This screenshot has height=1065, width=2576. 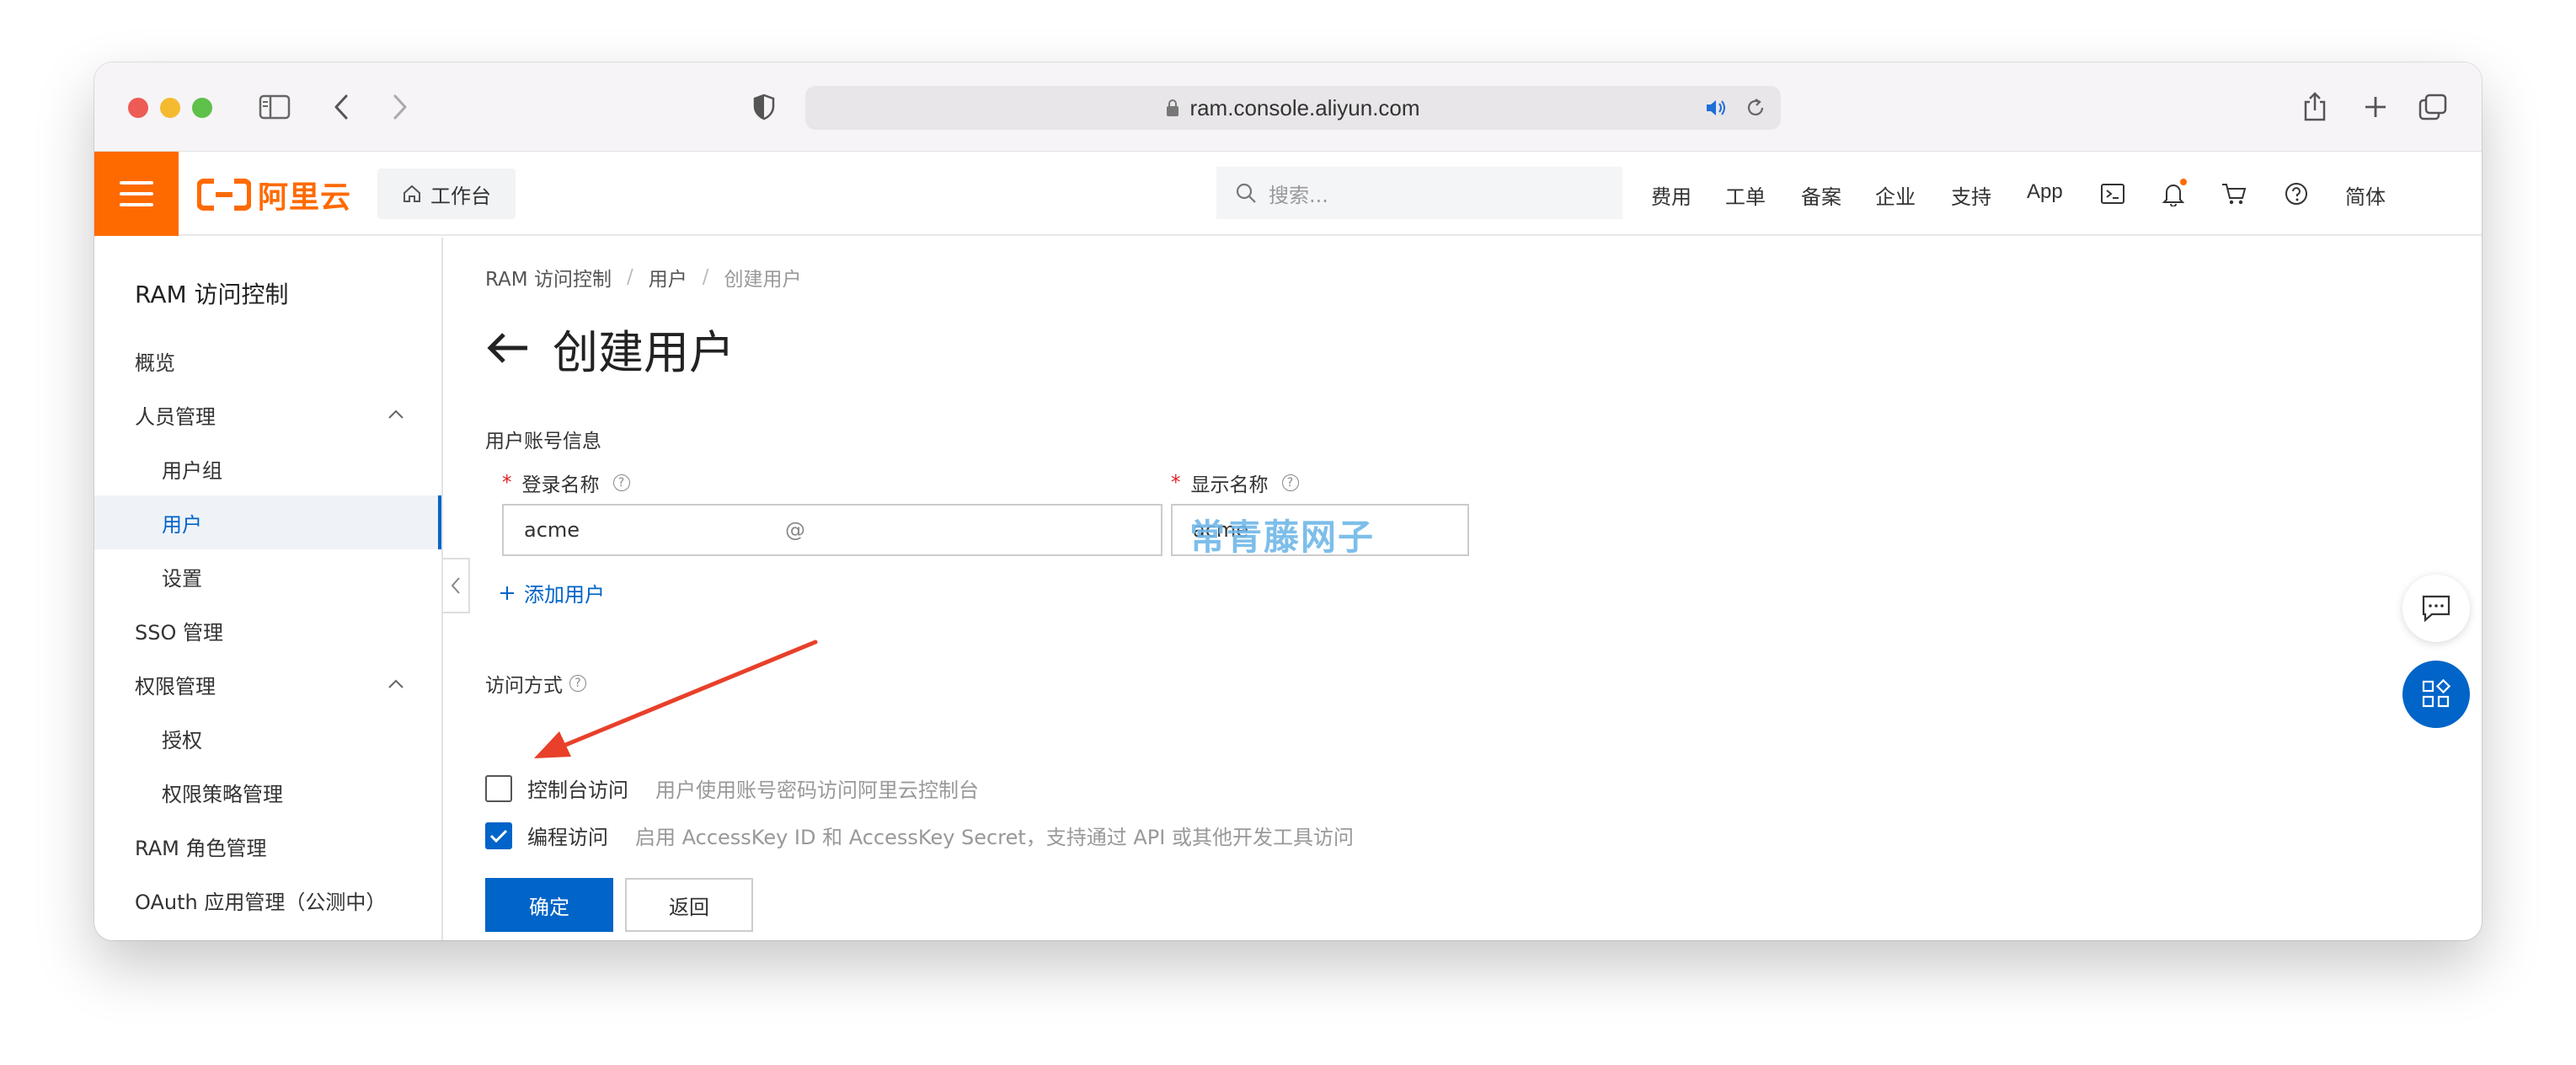 What do you see at coordinates (549, 905) in the screenshot?
I see `confirm-button: 确定` at bounding box center [549, 905].